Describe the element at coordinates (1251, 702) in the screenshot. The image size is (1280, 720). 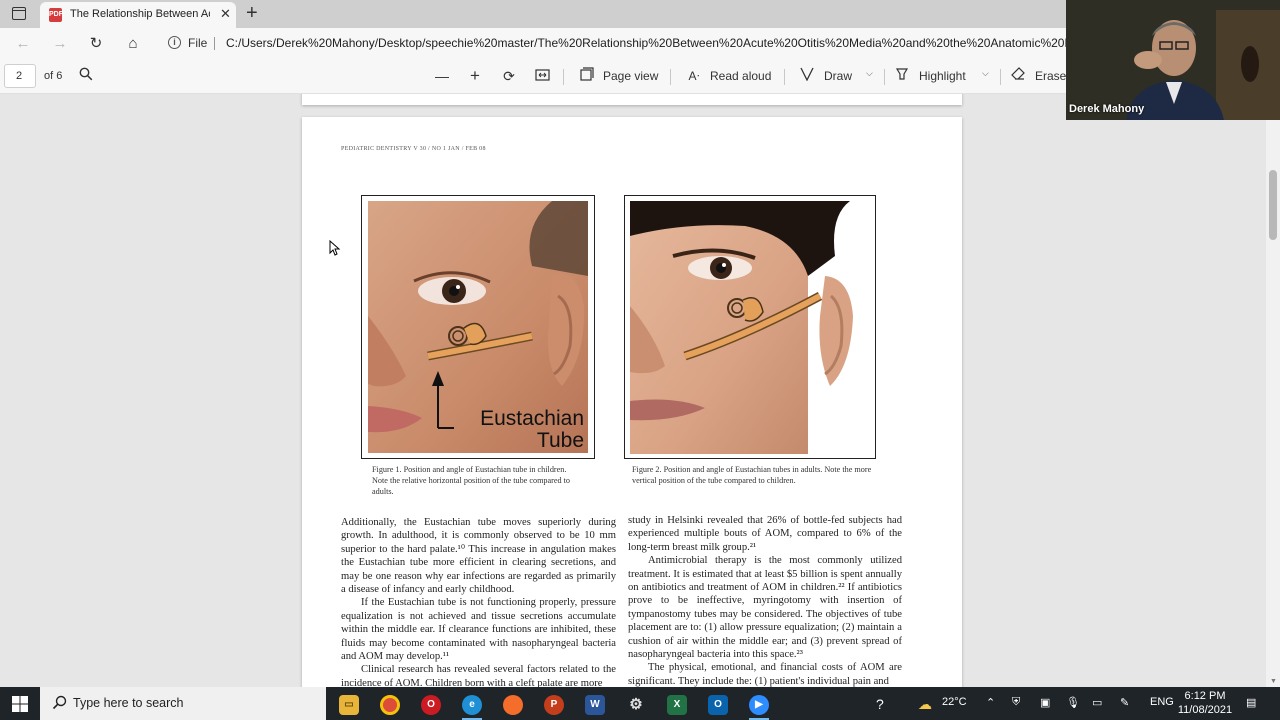
I see `notifications-icon: ▤` at that location.